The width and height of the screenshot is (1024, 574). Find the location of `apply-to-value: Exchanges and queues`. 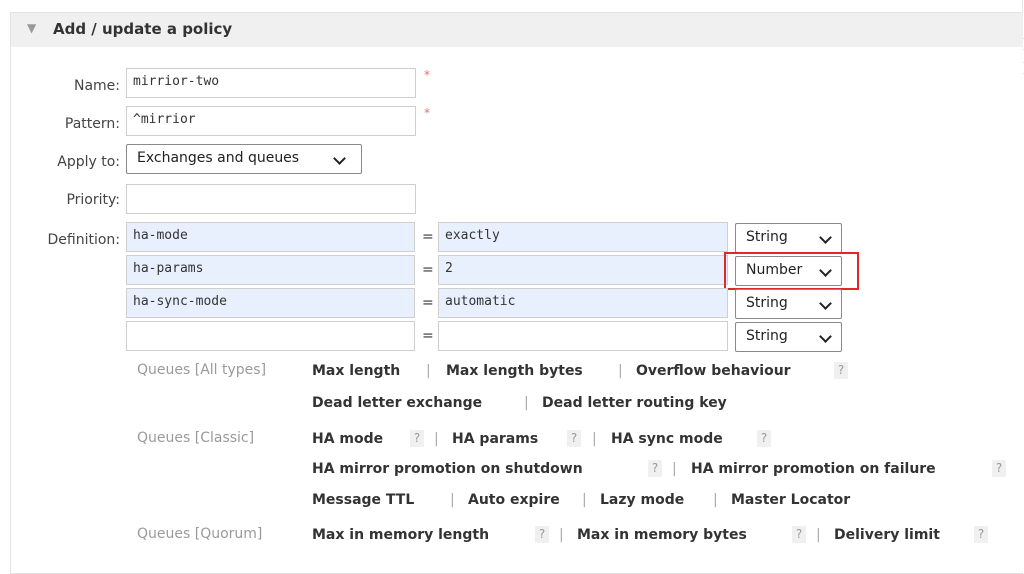

apply-to-value: Exchanges and queues is located at coordinates (218, 158).